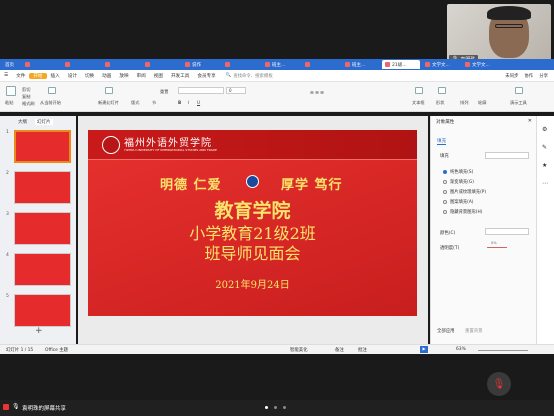 This screenshot has width=554, height=416. Describe the element at coordinates (135, 103) in the screenshot. I see `layout-button: 版式` at that location.